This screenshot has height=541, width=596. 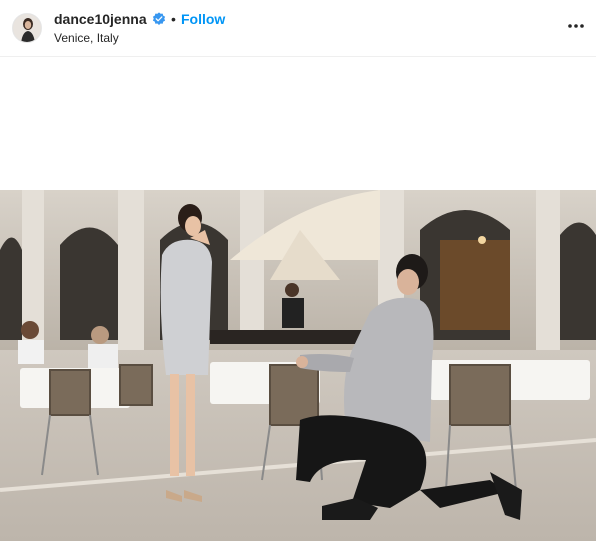 I want to click on follow-button: Follow, so click(x=203, y=19).